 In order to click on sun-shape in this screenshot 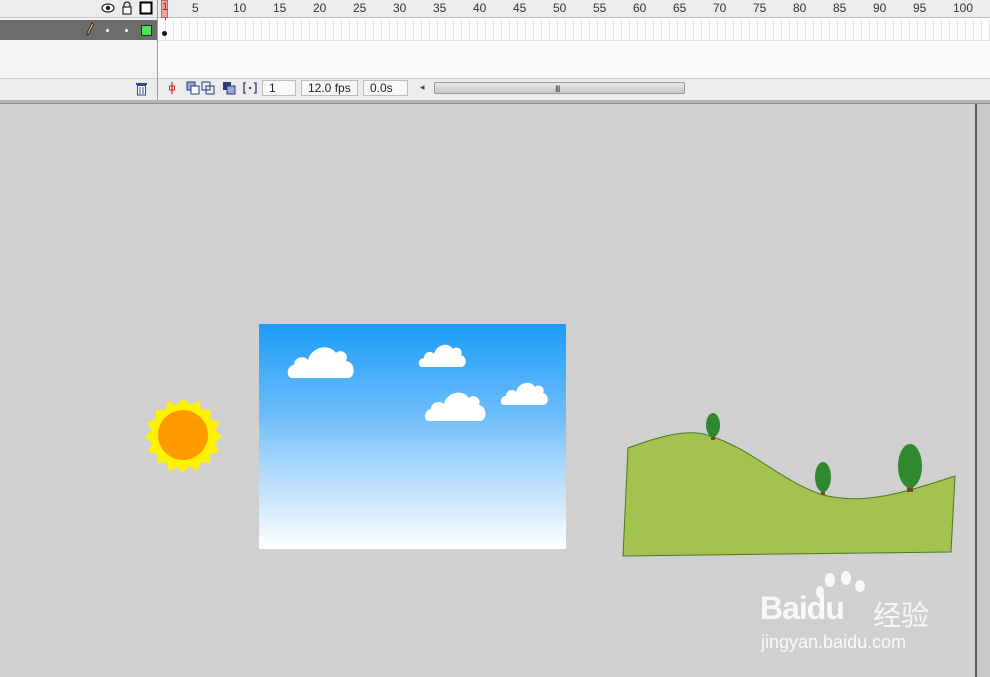, I will do `click(184, 436)`.